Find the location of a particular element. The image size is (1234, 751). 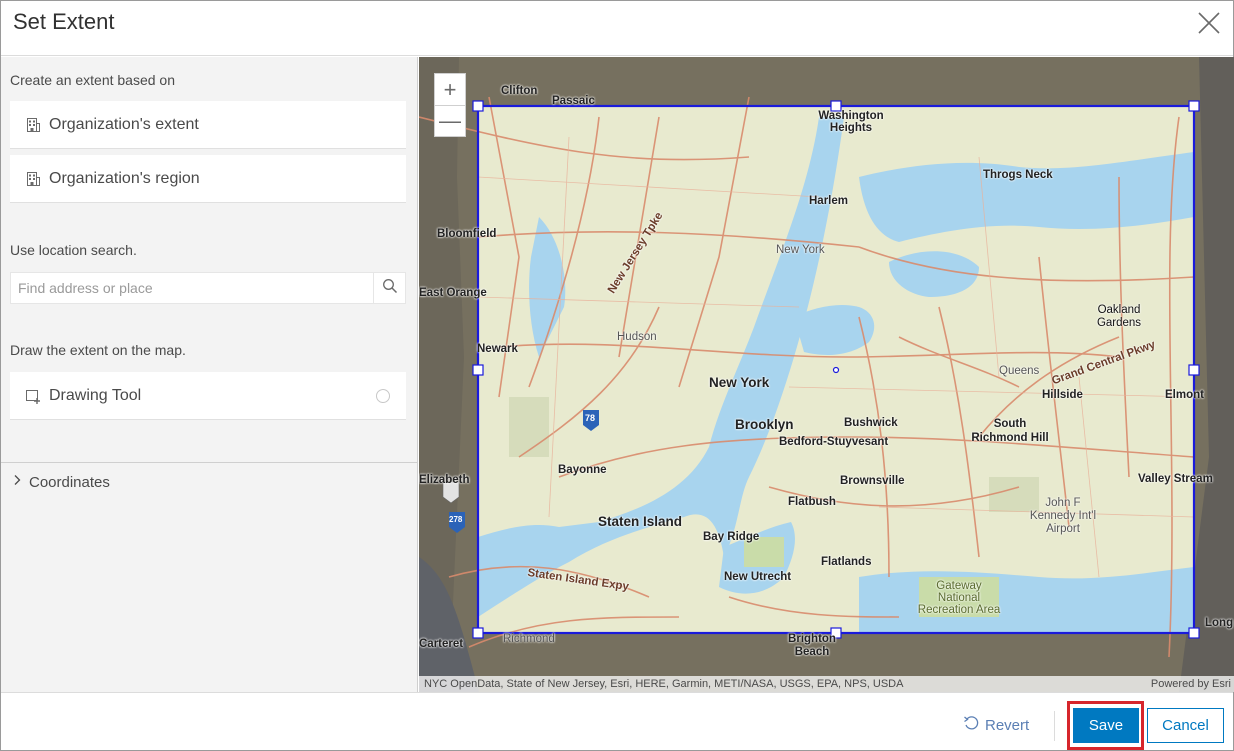

organization-region-label: Organization's region is located at coordinates (124, 178).